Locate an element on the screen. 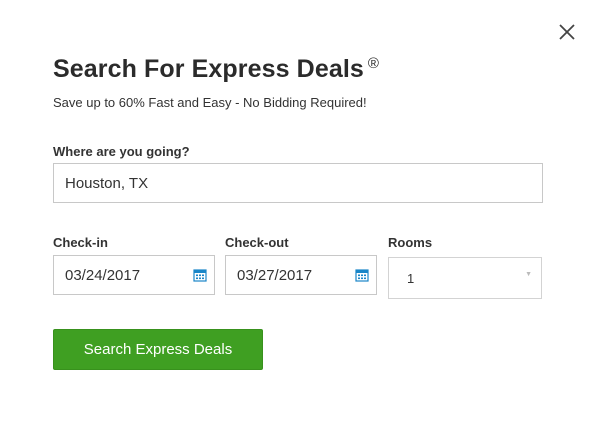 This screenshot has height=425, width=594. chevron-down-icon: ▼ is located at coordinates (528, 274).